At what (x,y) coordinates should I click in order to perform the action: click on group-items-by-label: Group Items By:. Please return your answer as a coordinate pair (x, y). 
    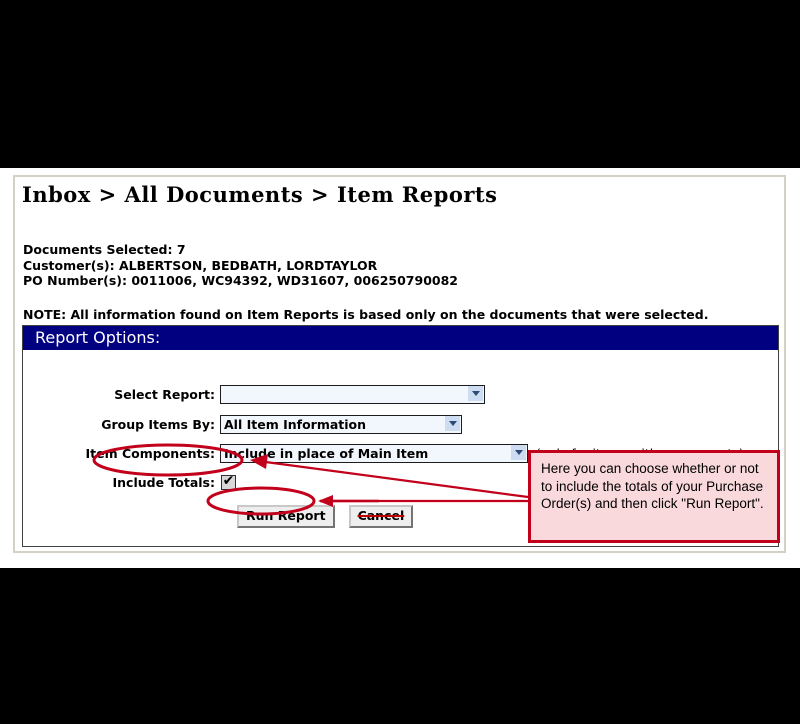
    Looking at the image, I should click on (158, 424).